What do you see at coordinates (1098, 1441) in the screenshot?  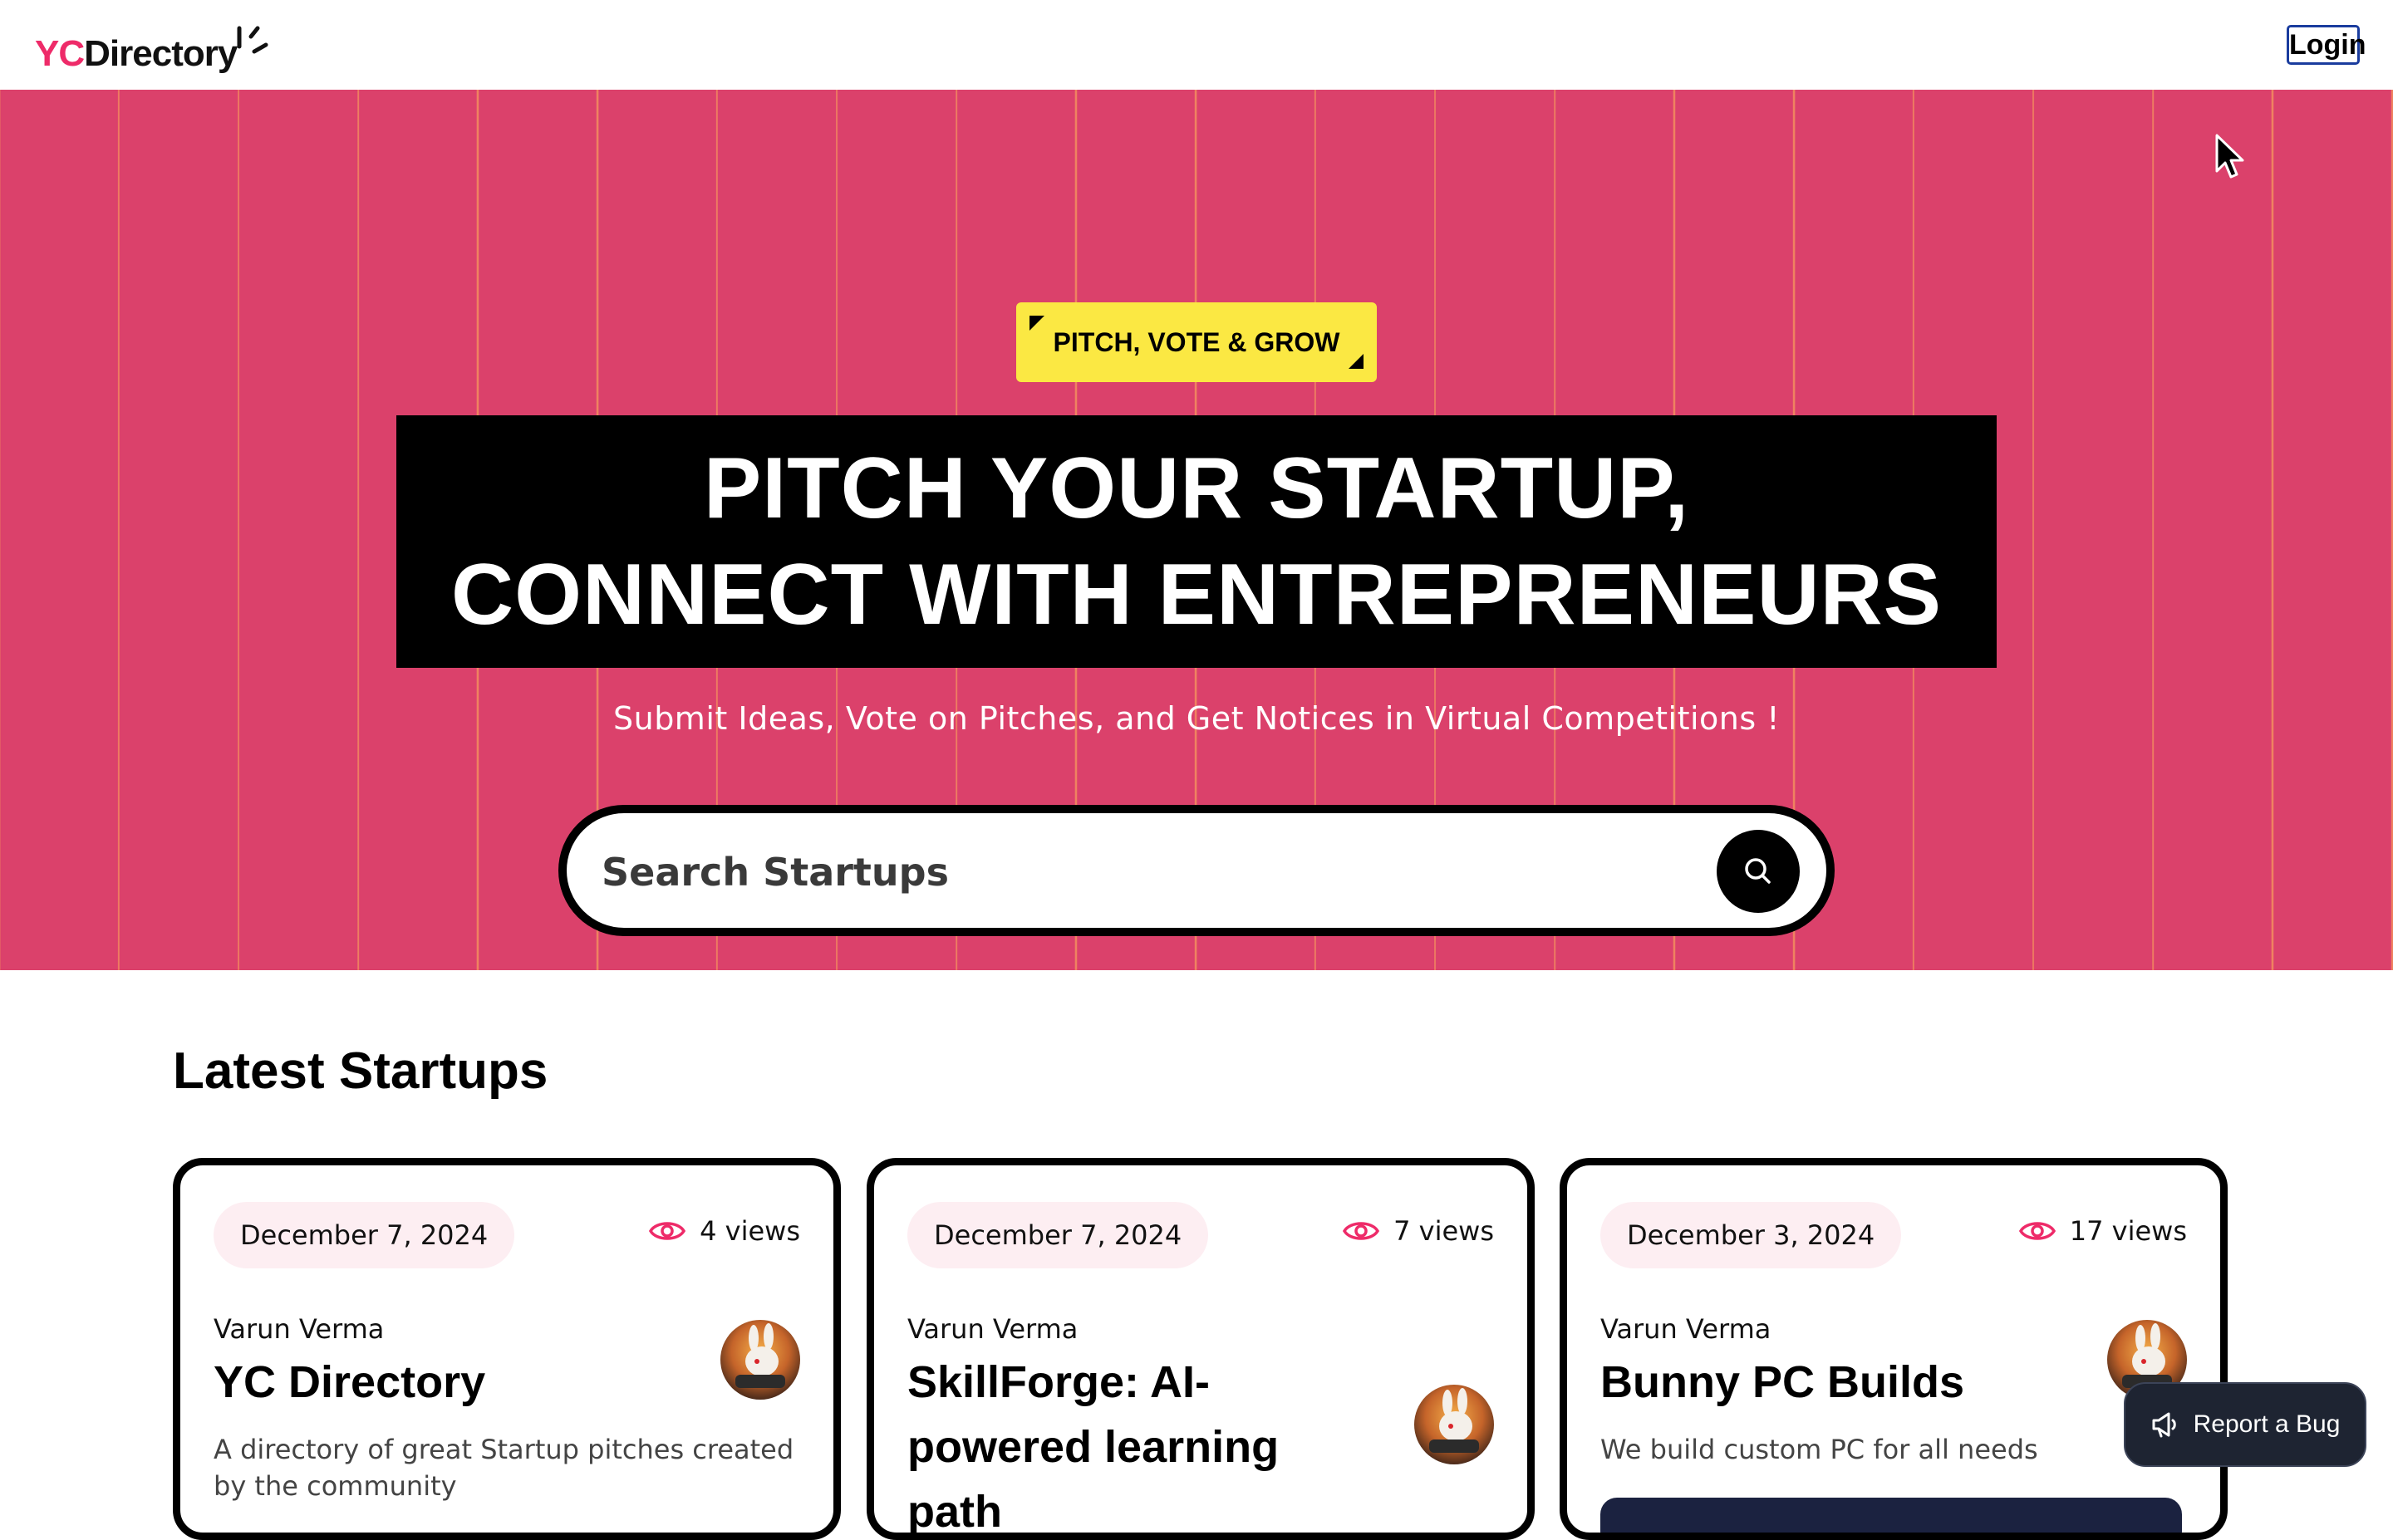 I see `startup-title: SkillForge: AI-powered learning path` at bounding box center [1098, 1441].